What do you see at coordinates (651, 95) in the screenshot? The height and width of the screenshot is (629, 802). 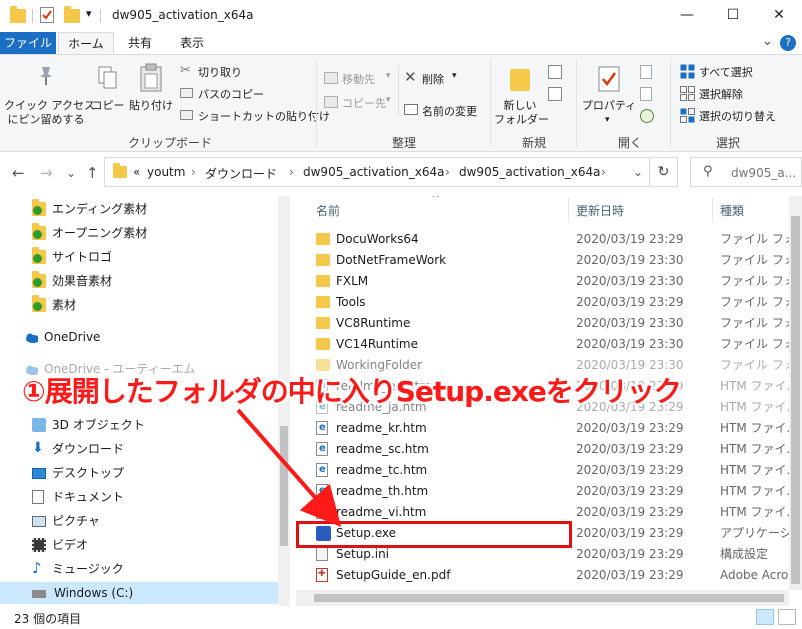 I see `edit-button` at bounding box center [651, 95].